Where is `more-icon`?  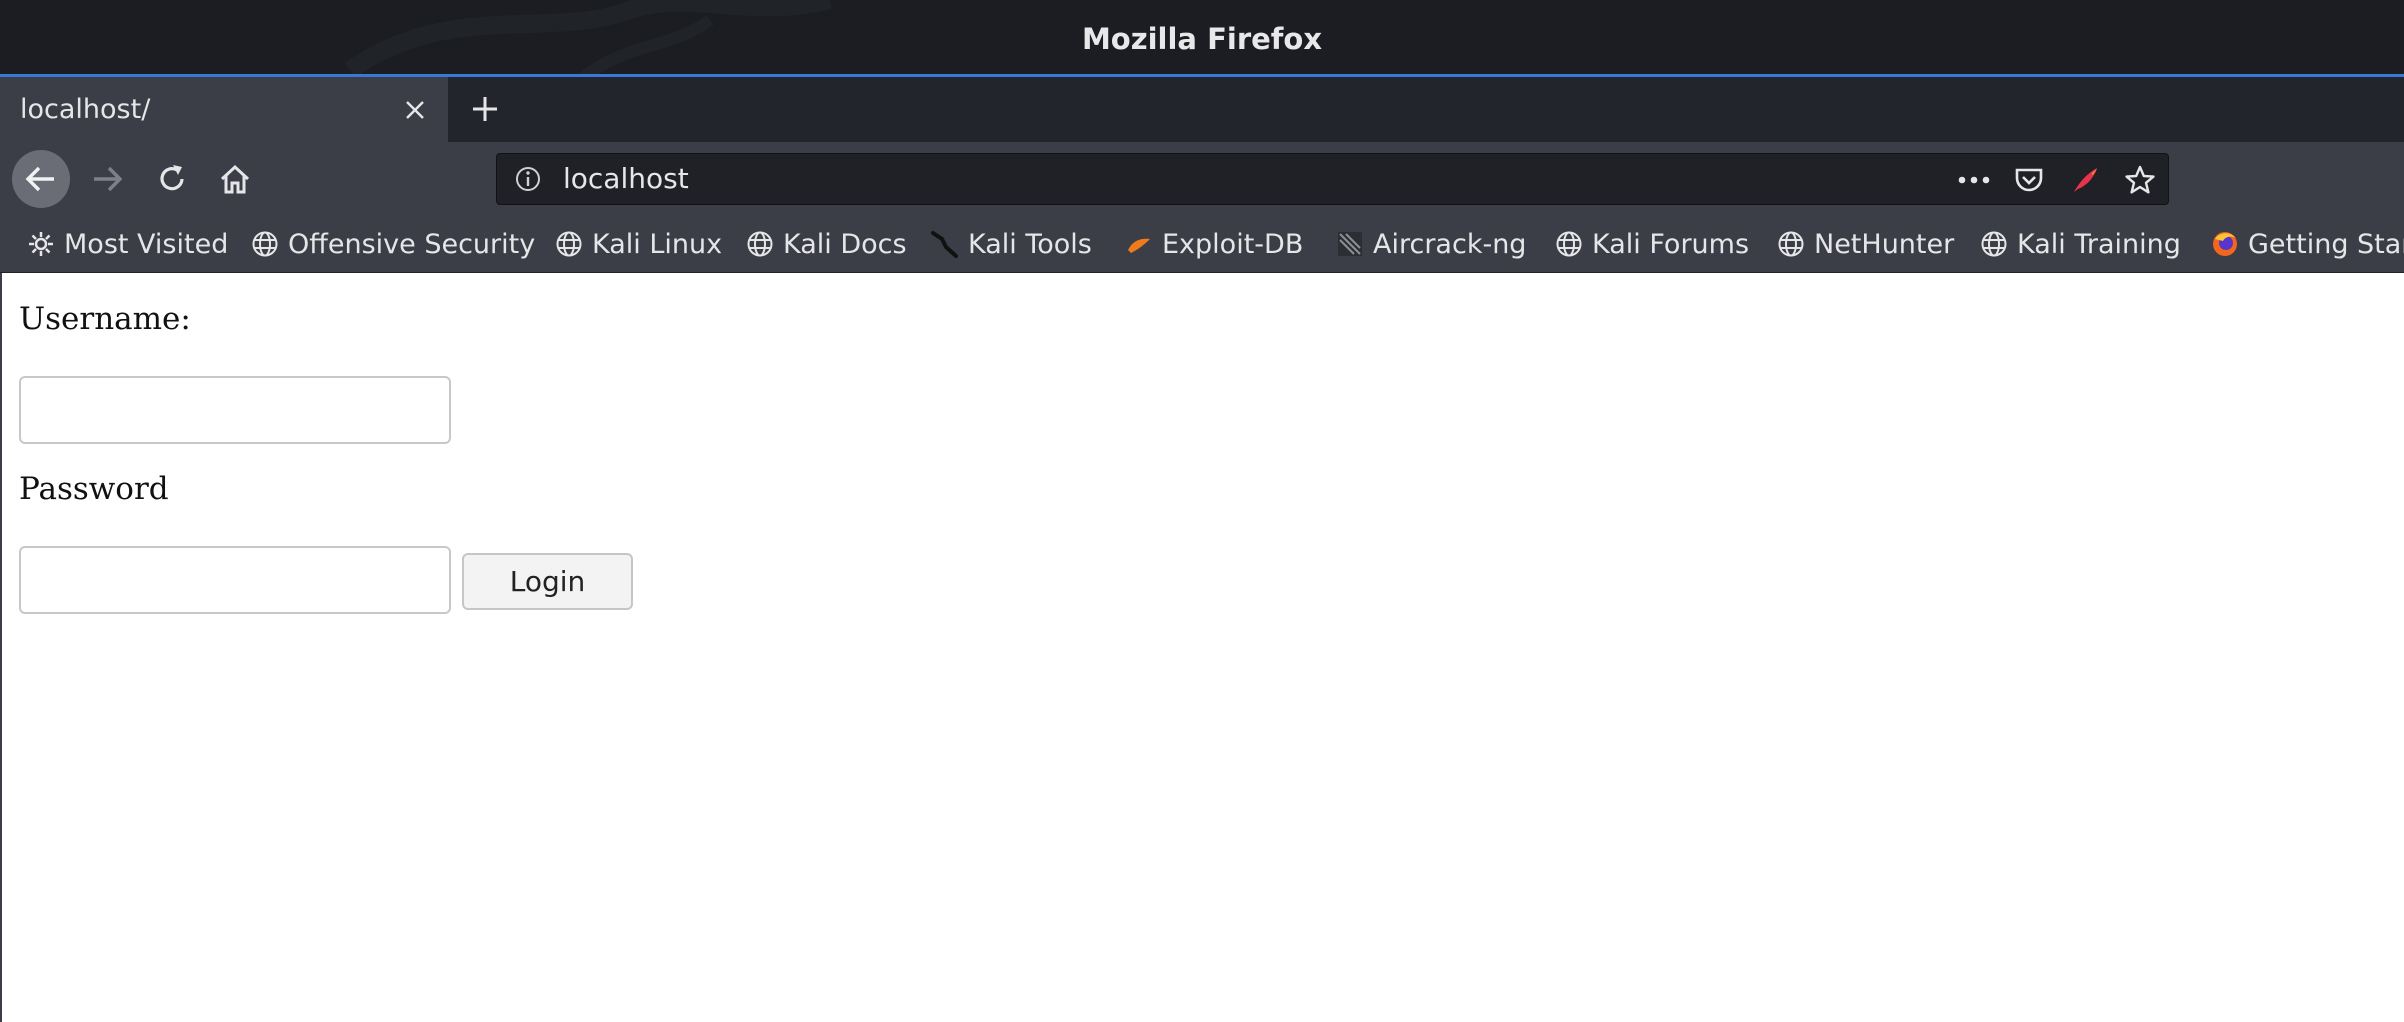
more-icon is located at coordinates (1974, 180).